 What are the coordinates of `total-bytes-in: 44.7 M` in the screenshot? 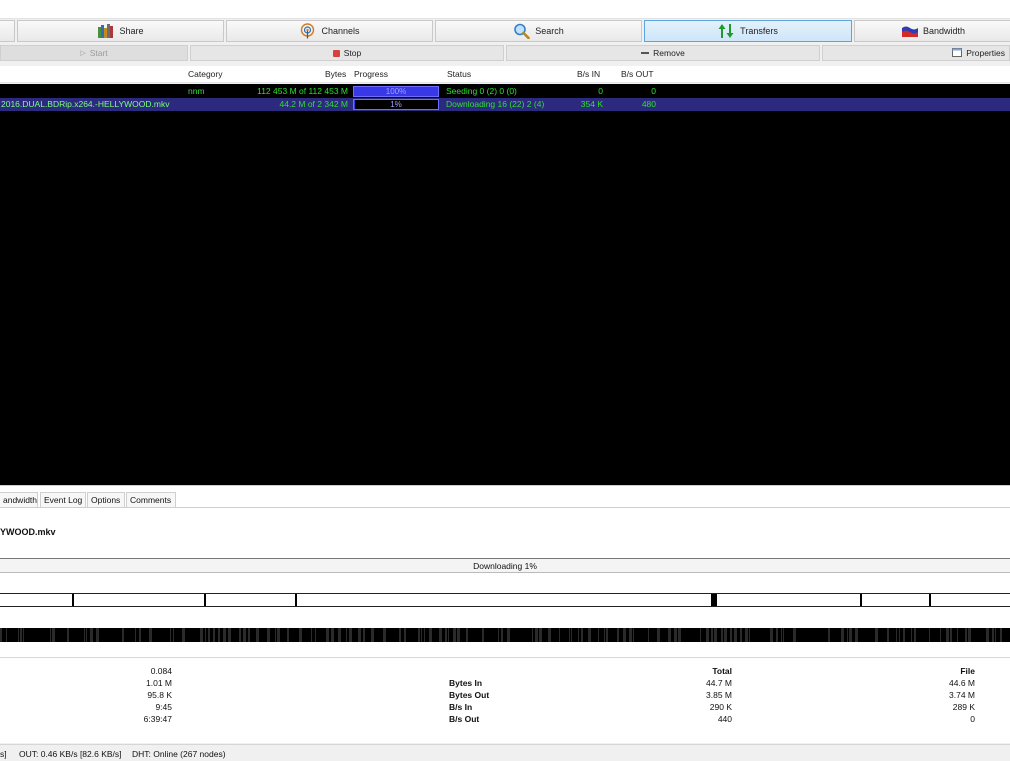 It's located at (719, 683).